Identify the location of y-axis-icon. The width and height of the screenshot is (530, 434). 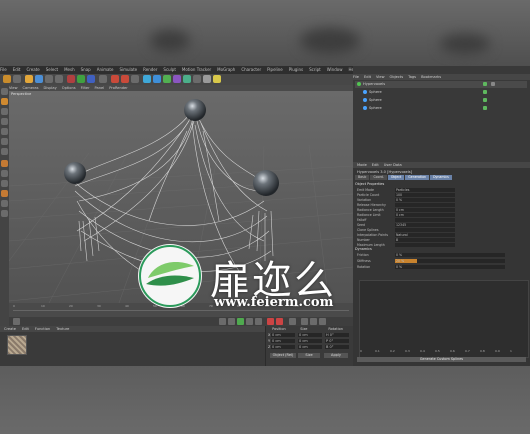
(81, 79).